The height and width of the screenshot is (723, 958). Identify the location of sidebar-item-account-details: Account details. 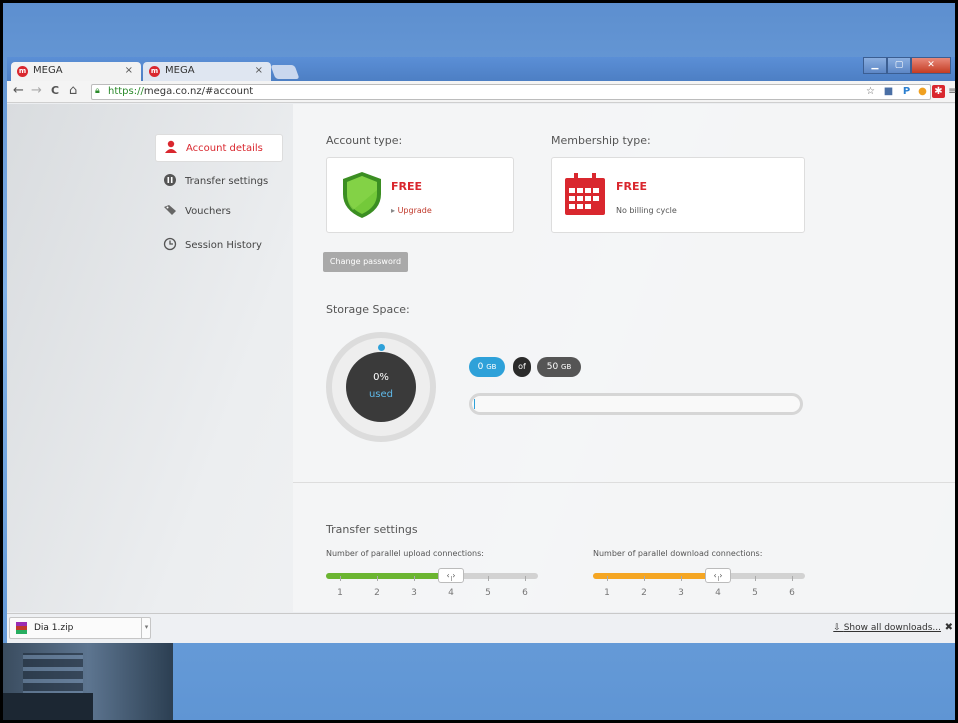
(219, 148).